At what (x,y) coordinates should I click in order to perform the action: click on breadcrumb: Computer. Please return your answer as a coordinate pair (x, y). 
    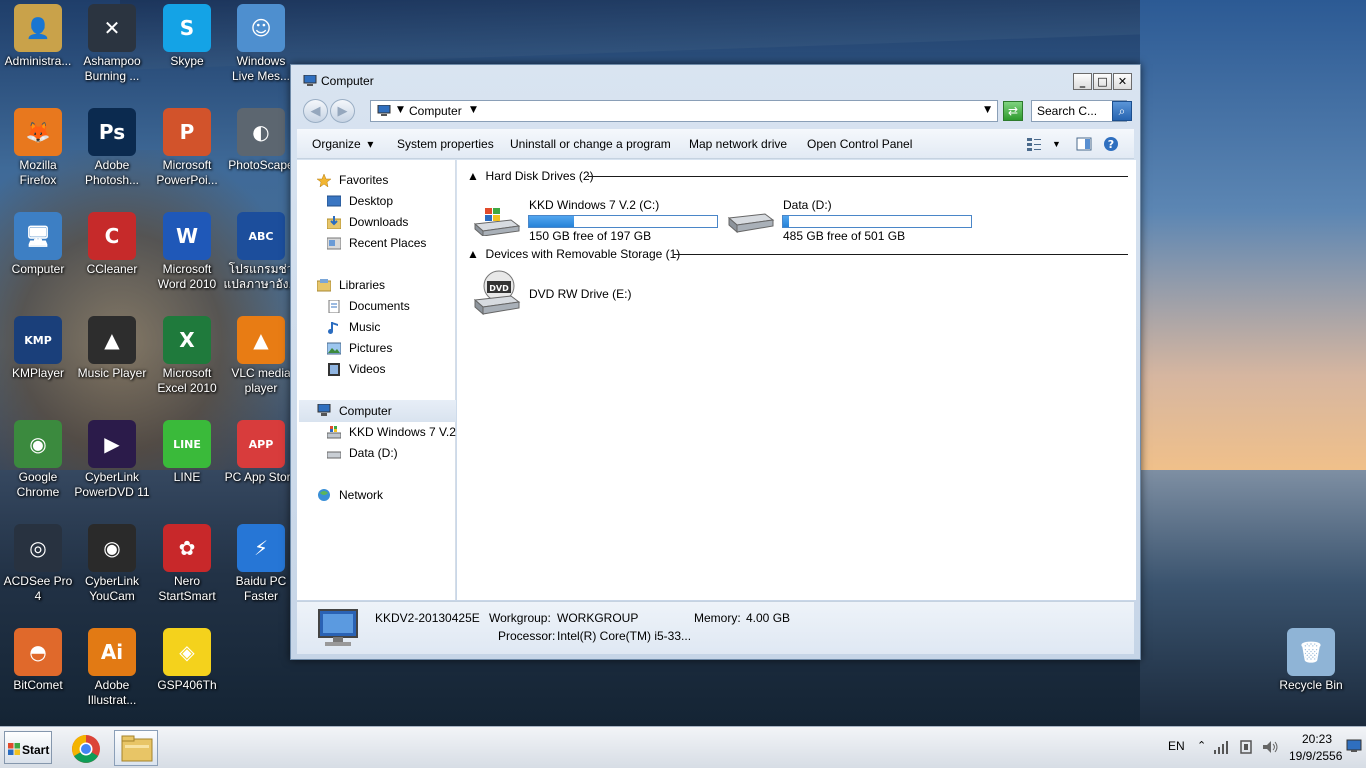
    Looking at the image, I should click on (435, 111).